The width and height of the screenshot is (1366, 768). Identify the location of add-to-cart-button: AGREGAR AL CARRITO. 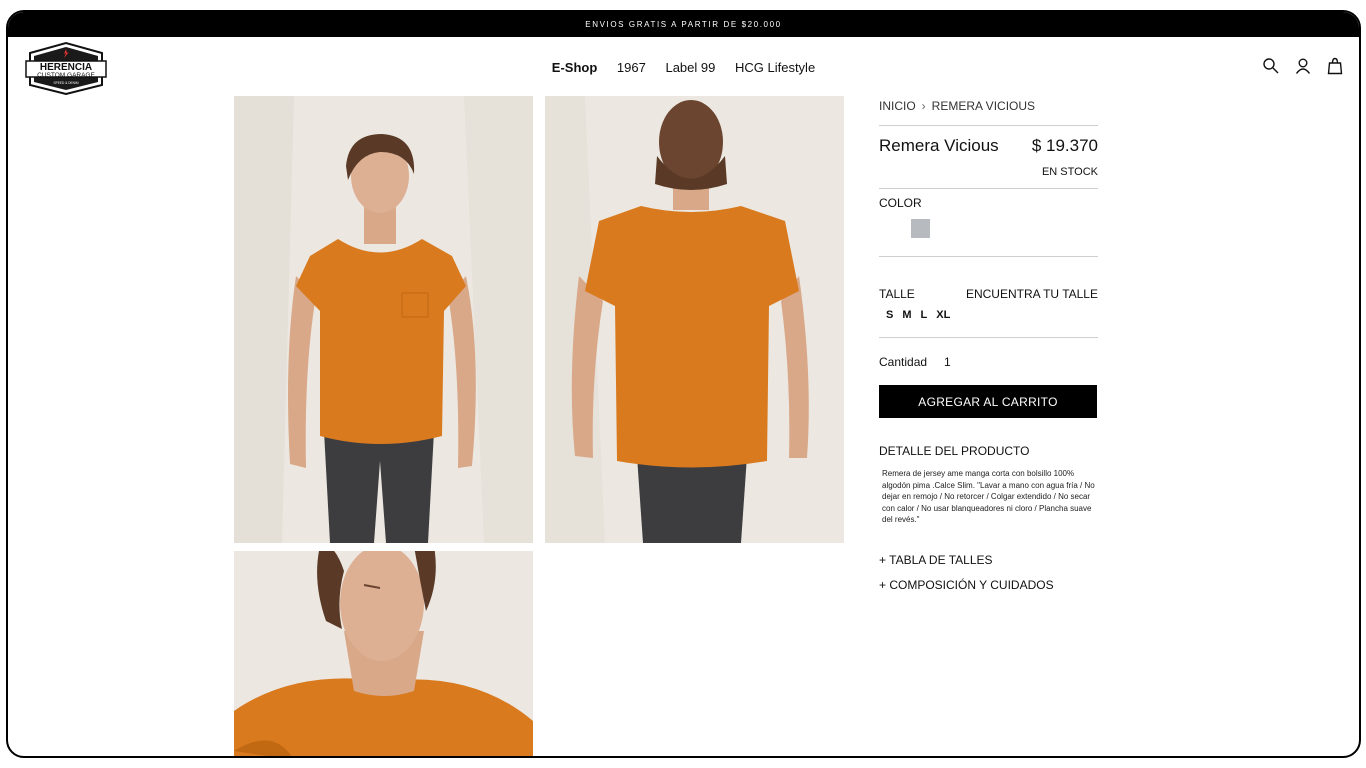
(988, 401).